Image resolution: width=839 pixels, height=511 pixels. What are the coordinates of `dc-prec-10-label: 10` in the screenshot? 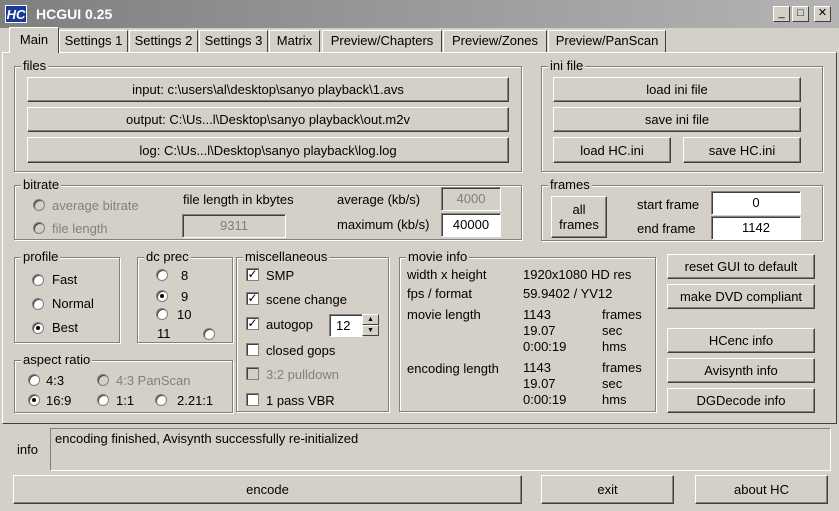 It's located at (184, 314).